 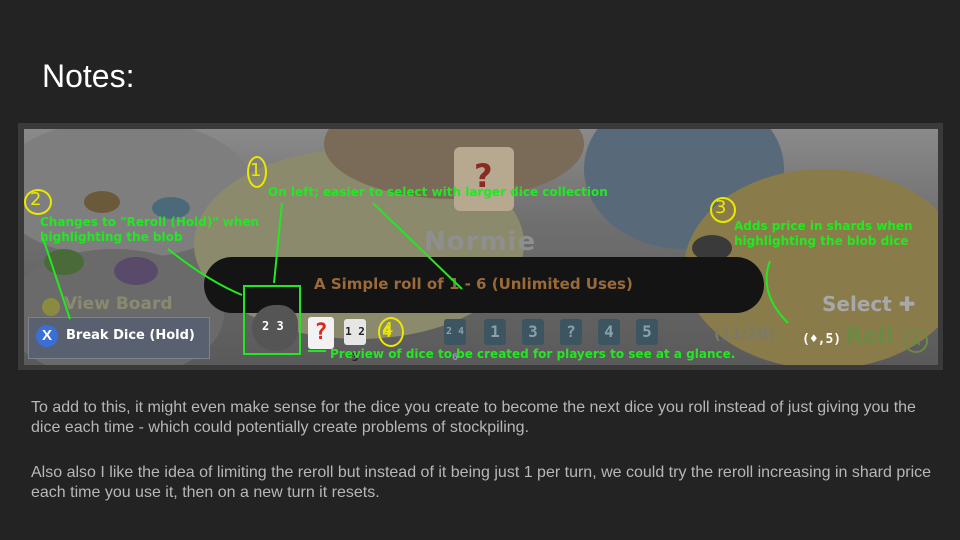 I want to click on marker-3: 3, so click(x=721, y=207).